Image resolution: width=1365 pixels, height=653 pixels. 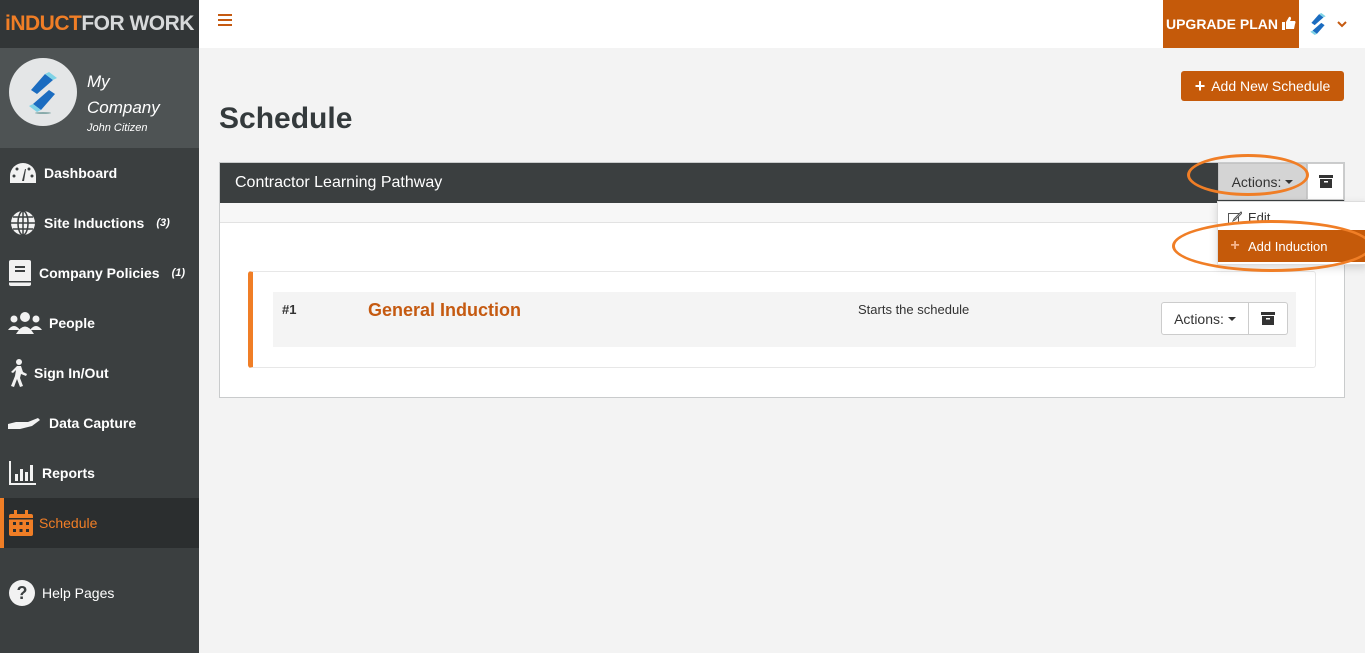 What do you see at coordinates (782, 183) in the screenshot?
I see `schedule-panel-header: Contractor Learning Pathway Actions:` at bounding box center [782, 183].